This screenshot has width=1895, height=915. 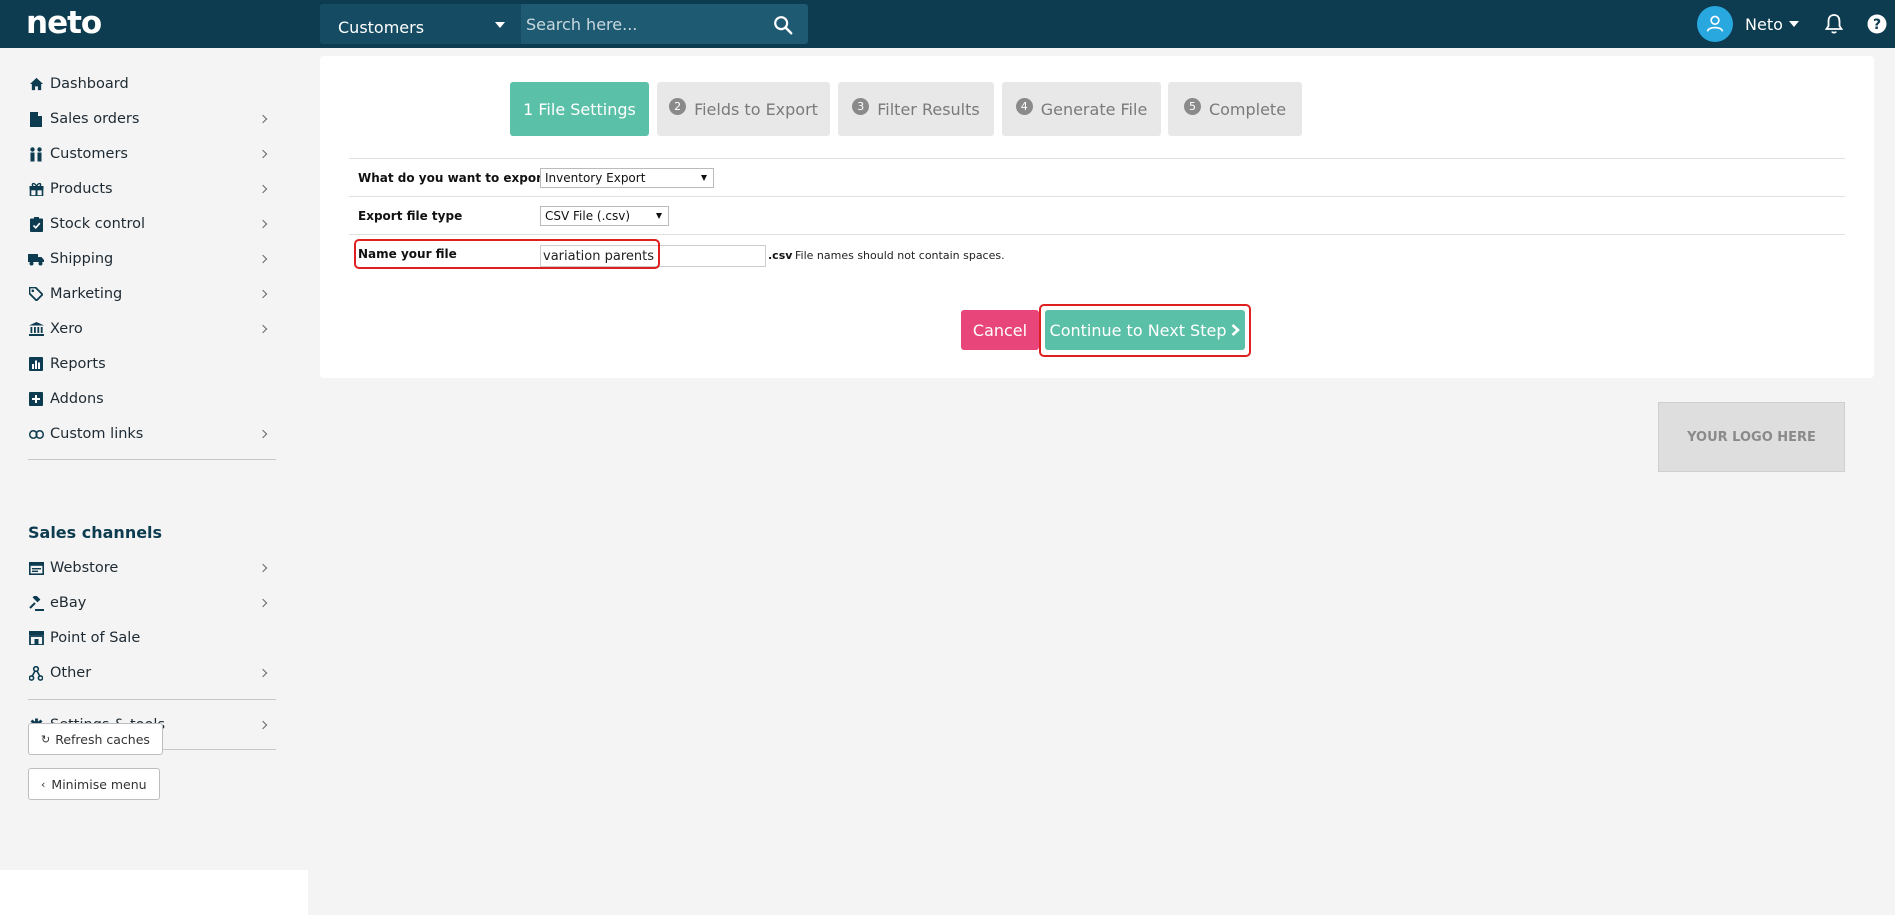 I want to click on sidebar-item-ebay: eBay, so click(x=152, y=603).